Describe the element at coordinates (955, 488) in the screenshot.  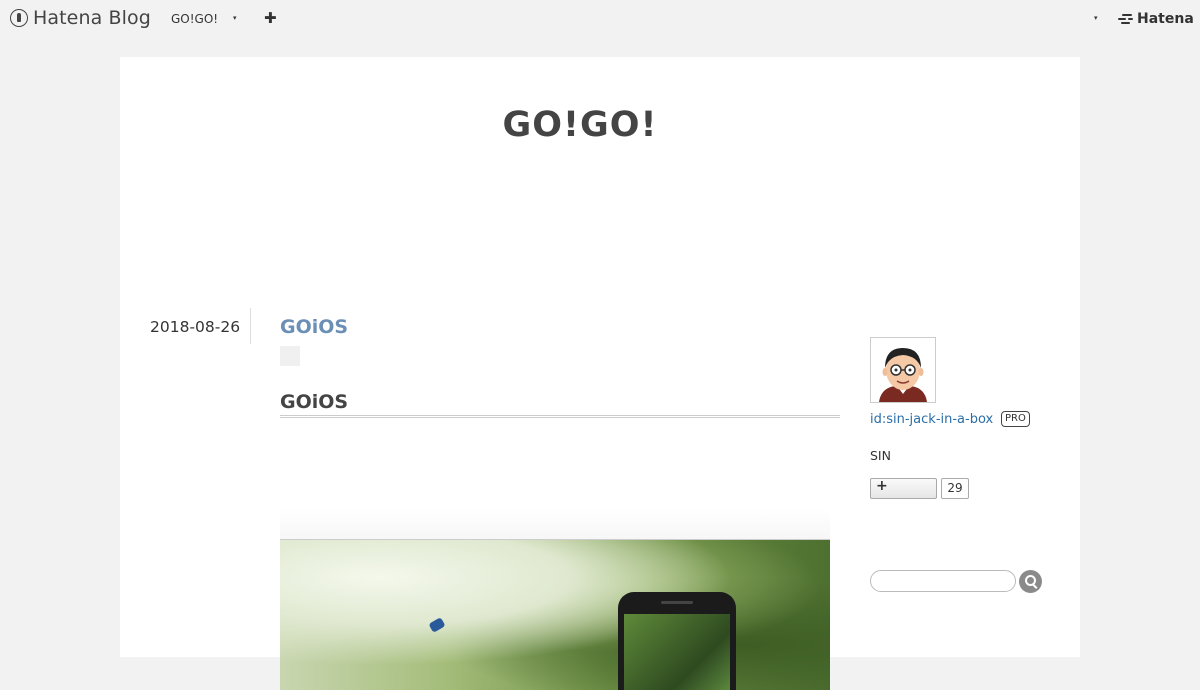
I see `subscriber-count: 29` at that location.